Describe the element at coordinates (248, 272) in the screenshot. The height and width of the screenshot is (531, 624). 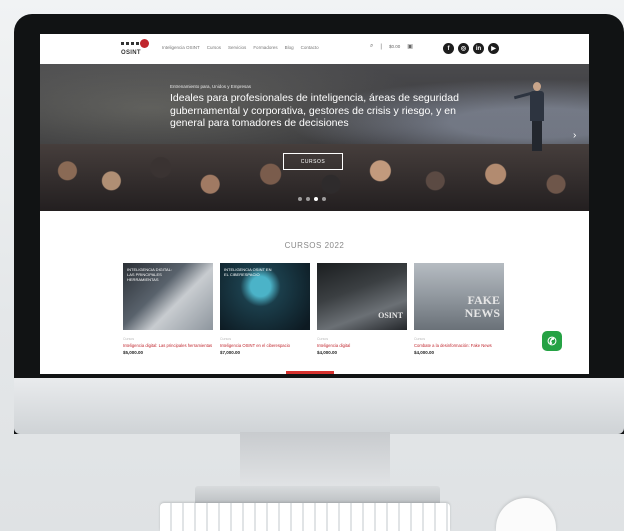
I see `thumbnail-caption: INTELIGENCIA OSINT EN EL CIBERESPACIO` at that location.